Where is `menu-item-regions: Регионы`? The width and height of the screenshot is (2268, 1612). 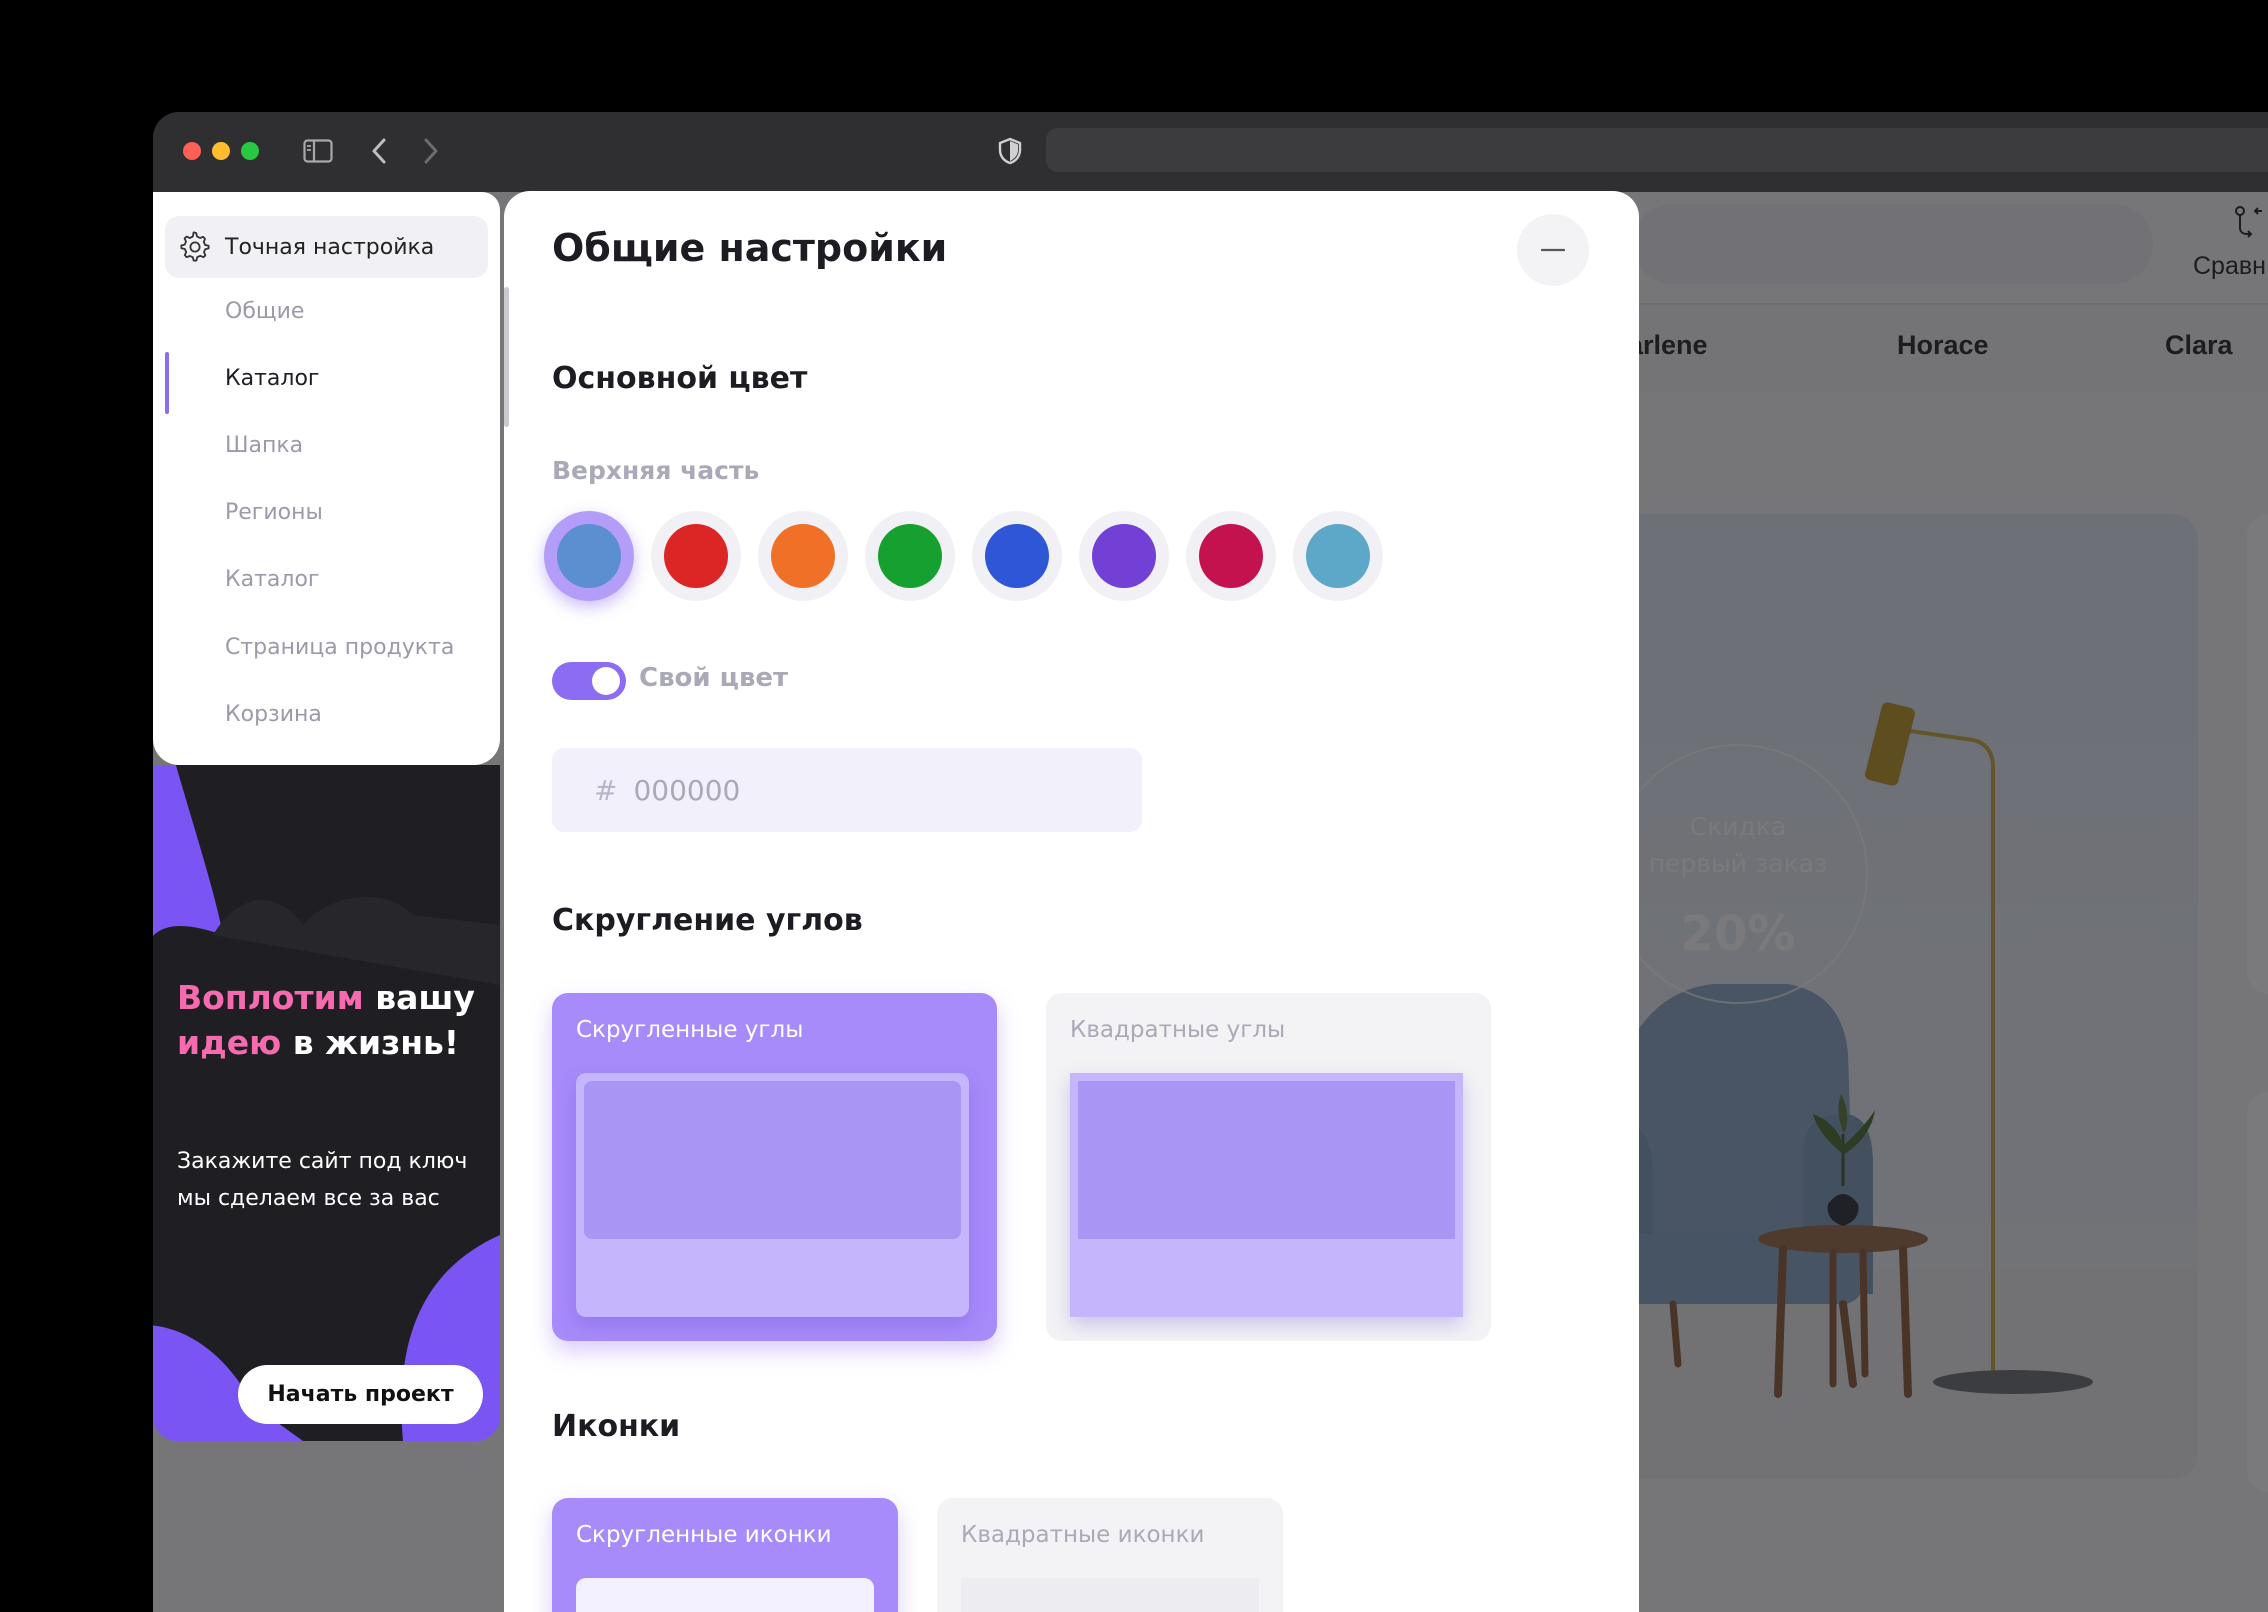 menu-item-regions: Регионы is located at coordinates (274, 512).